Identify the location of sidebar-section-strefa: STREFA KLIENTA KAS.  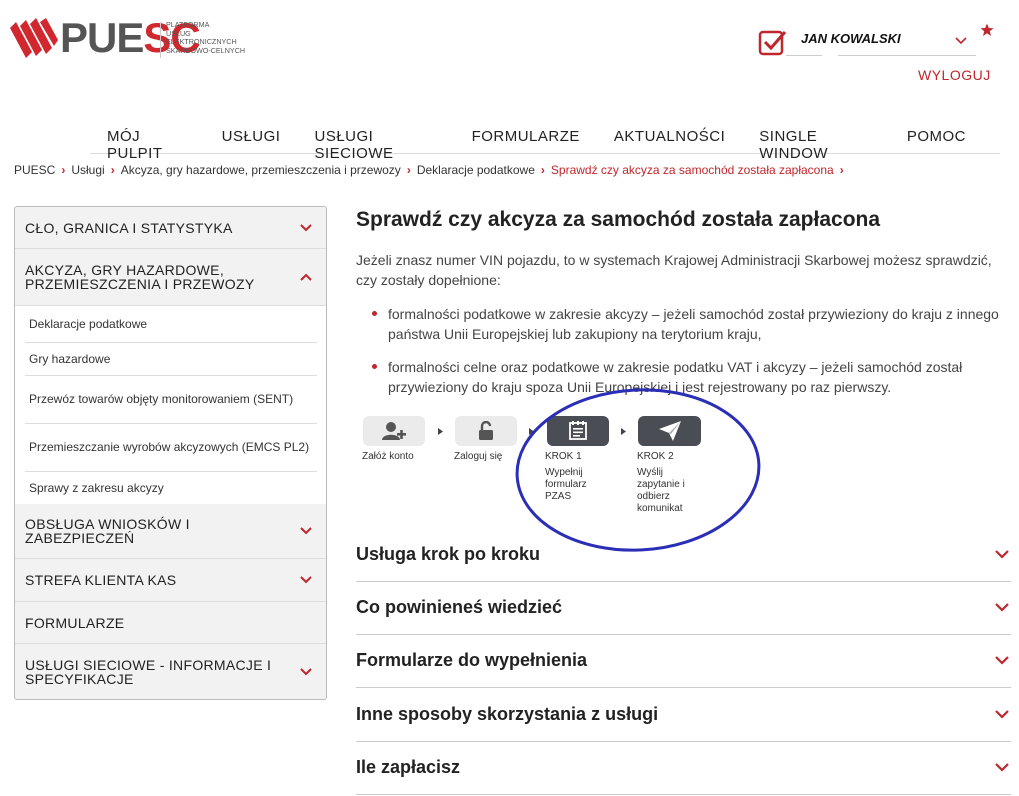
(170, 580).